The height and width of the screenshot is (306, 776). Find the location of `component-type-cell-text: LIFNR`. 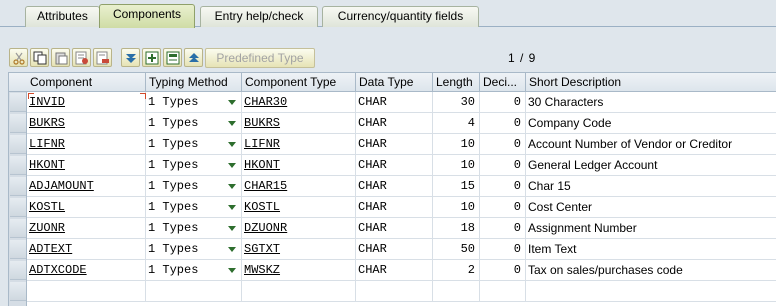

component-type-cell-text: LIFNR is located at coordinates (262, 144).